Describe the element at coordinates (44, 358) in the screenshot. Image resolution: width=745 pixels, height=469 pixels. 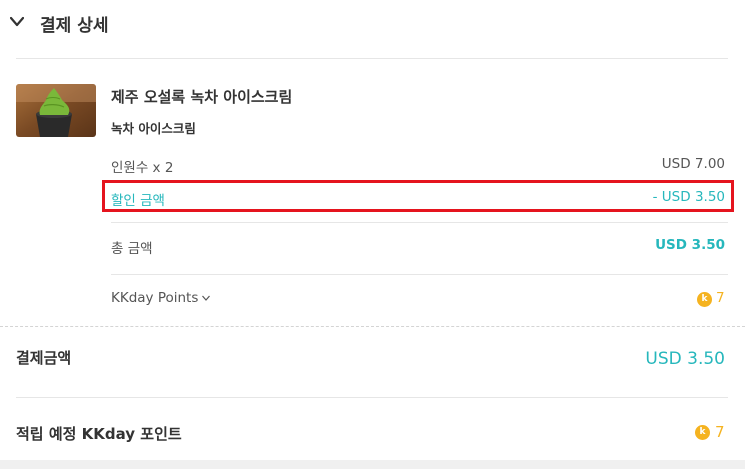
I see `payment-amount-title: 결제금액` at that location.